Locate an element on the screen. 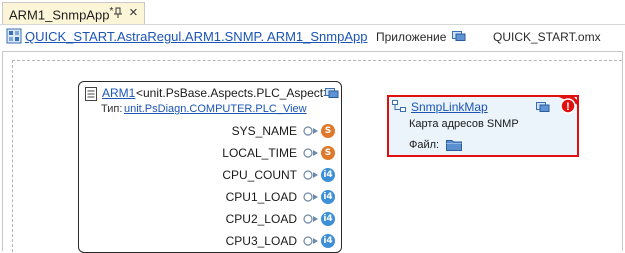  tab-arm1-snmpapp: ARM1_SnmpApp* × is located at coordinates (73, 13).